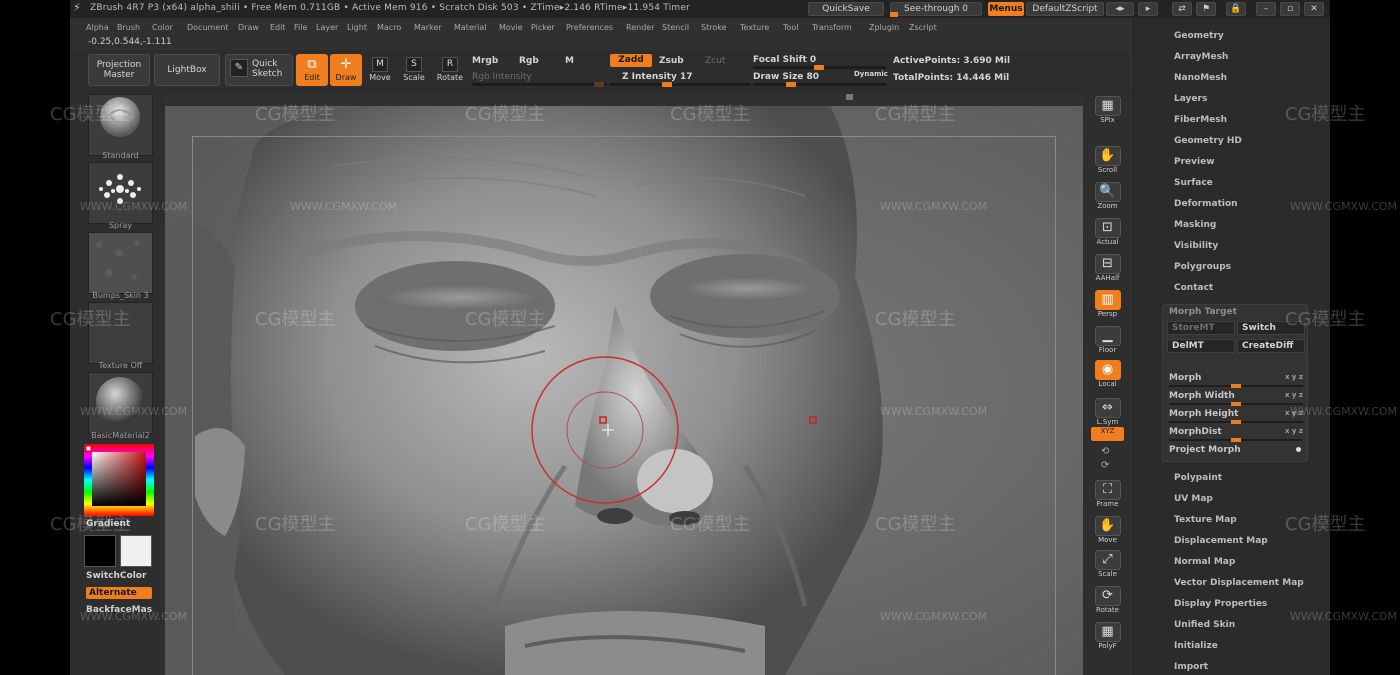 The height and width of the screenshot is (675, 1400). Describe the element at coordinates (414, 70) in the screenshot. I see `scale-button: S Scale` at that location.